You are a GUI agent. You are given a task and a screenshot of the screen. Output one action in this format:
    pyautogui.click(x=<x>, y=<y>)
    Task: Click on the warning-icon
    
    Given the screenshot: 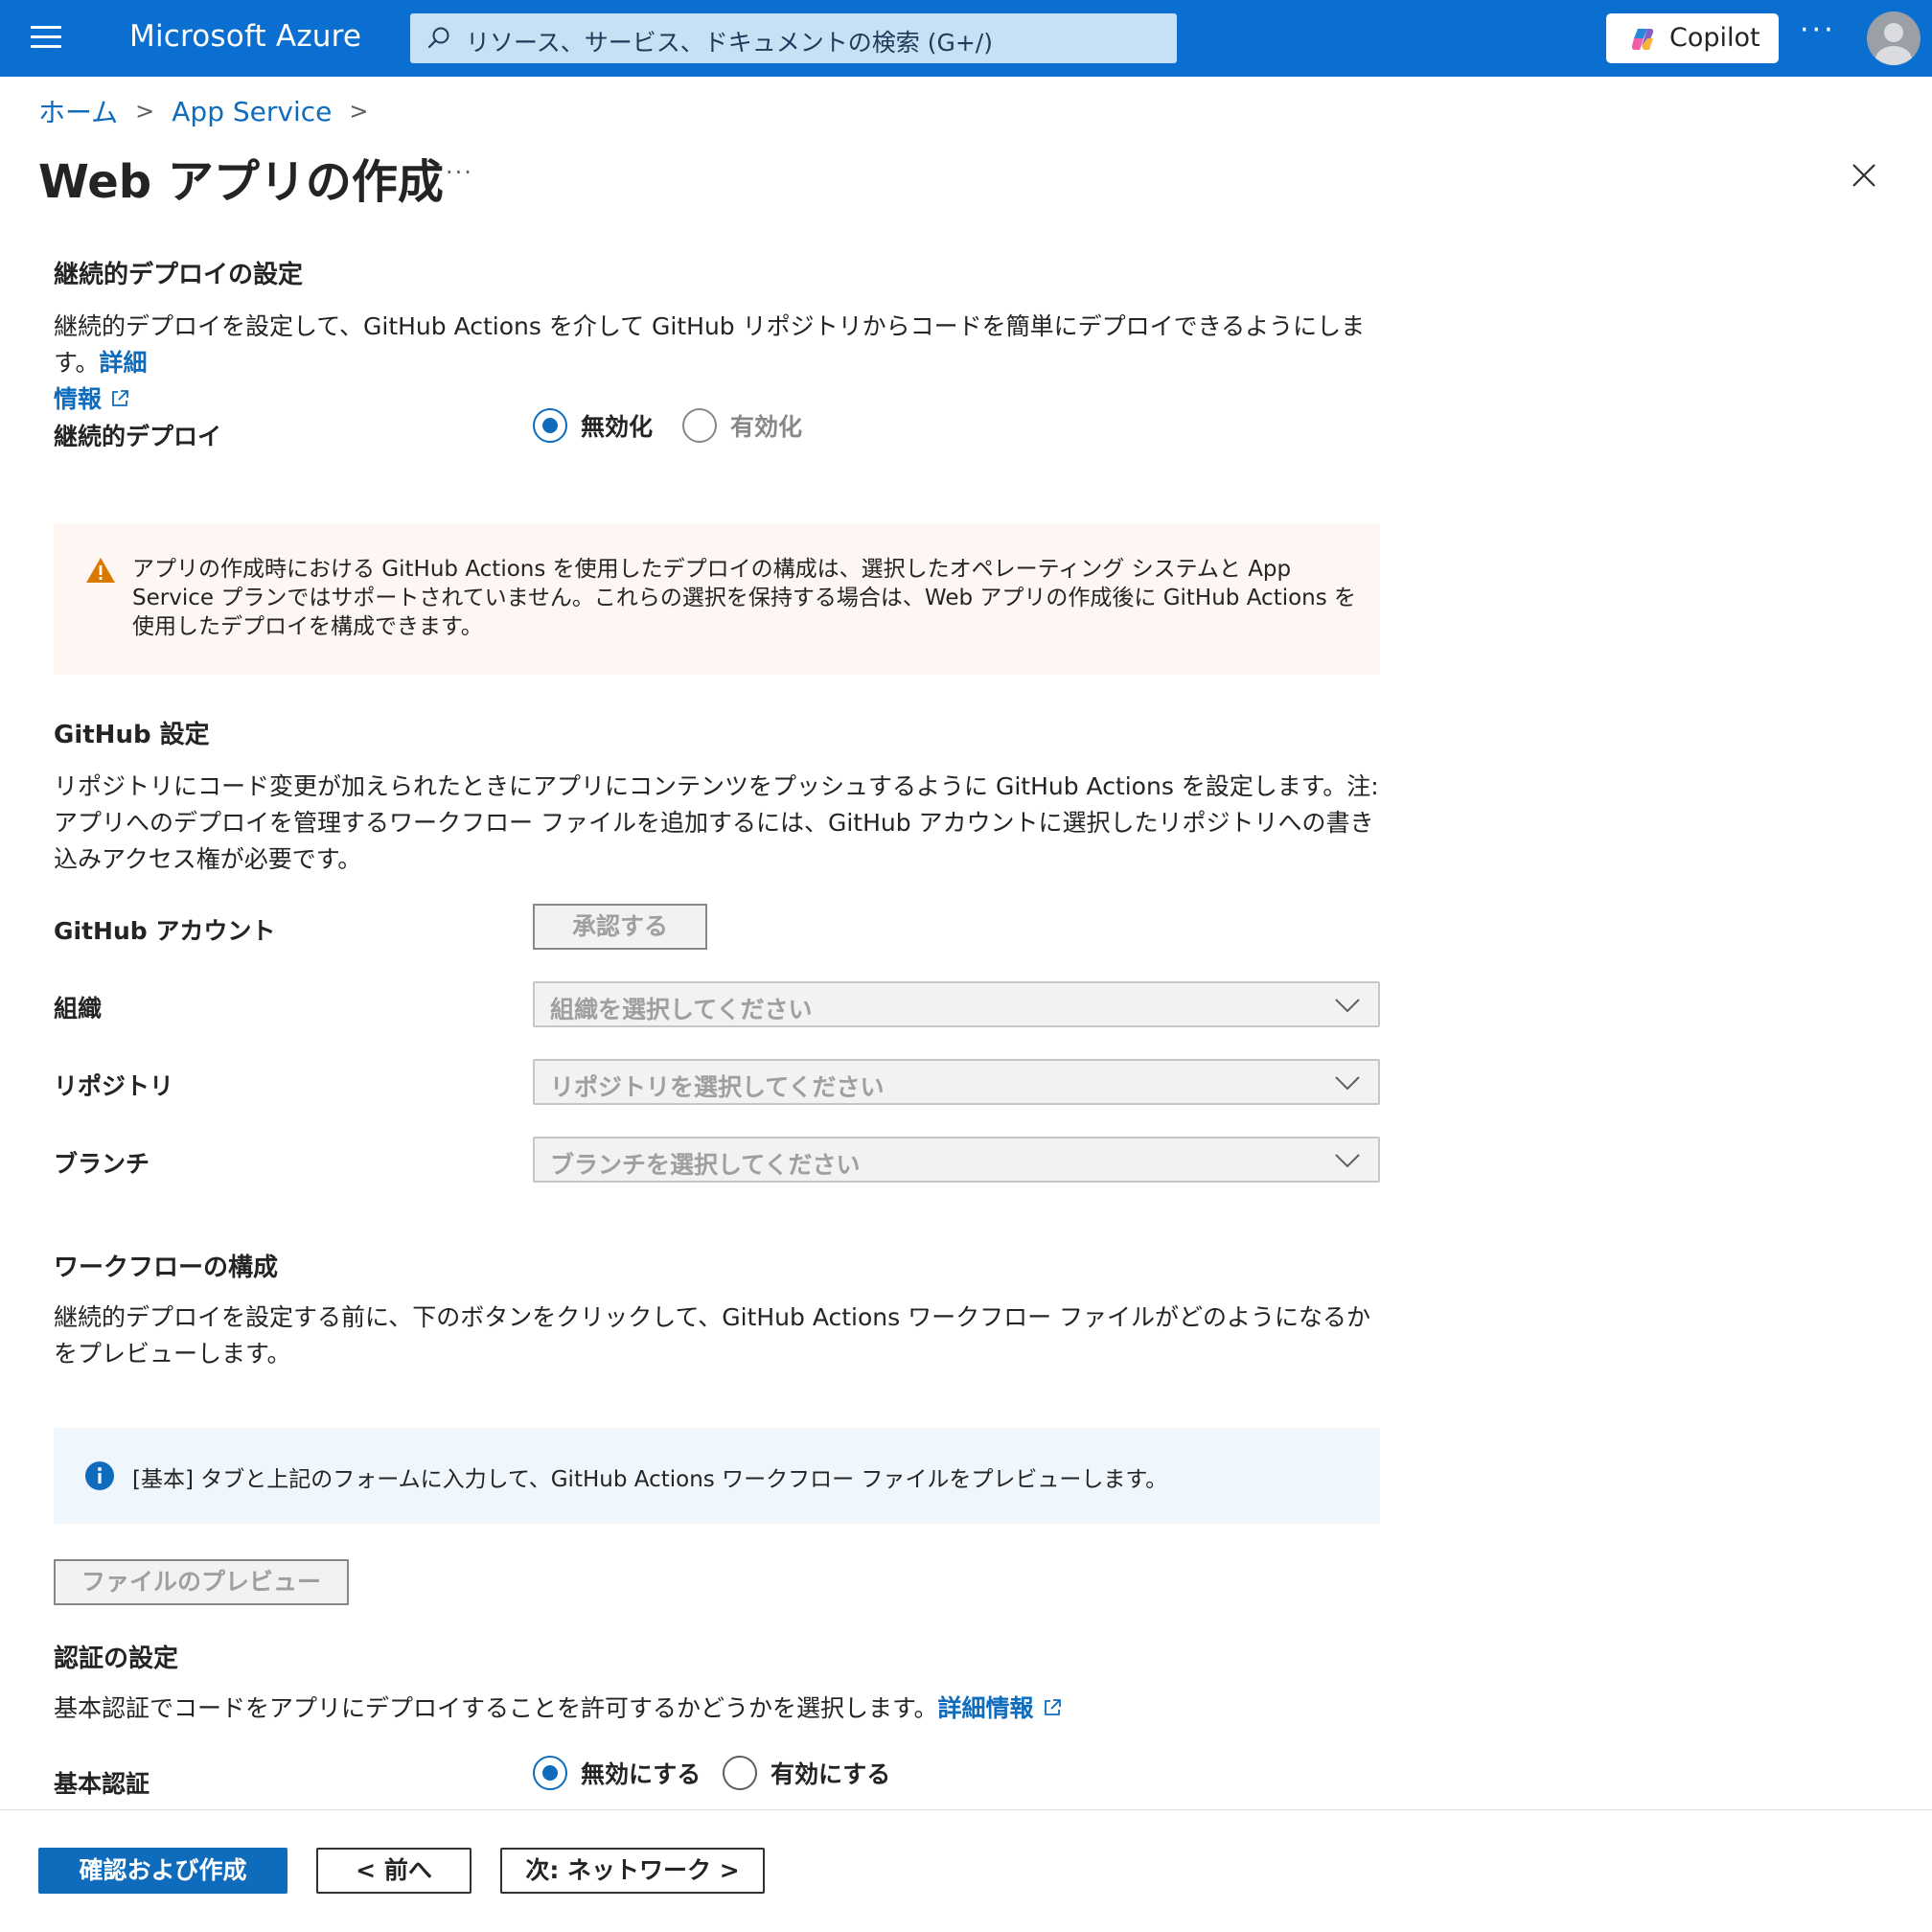 What is the action you would take?
    pyautogui.click(x=100, y=571)
    